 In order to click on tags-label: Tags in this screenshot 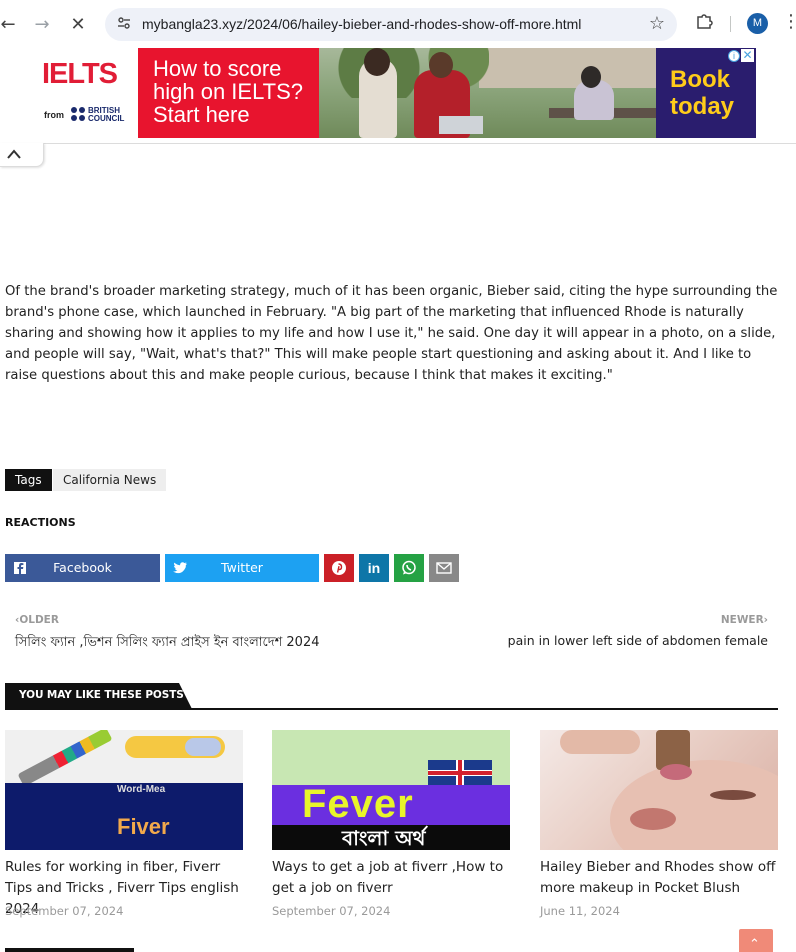, I will do `click(28, 480)`.